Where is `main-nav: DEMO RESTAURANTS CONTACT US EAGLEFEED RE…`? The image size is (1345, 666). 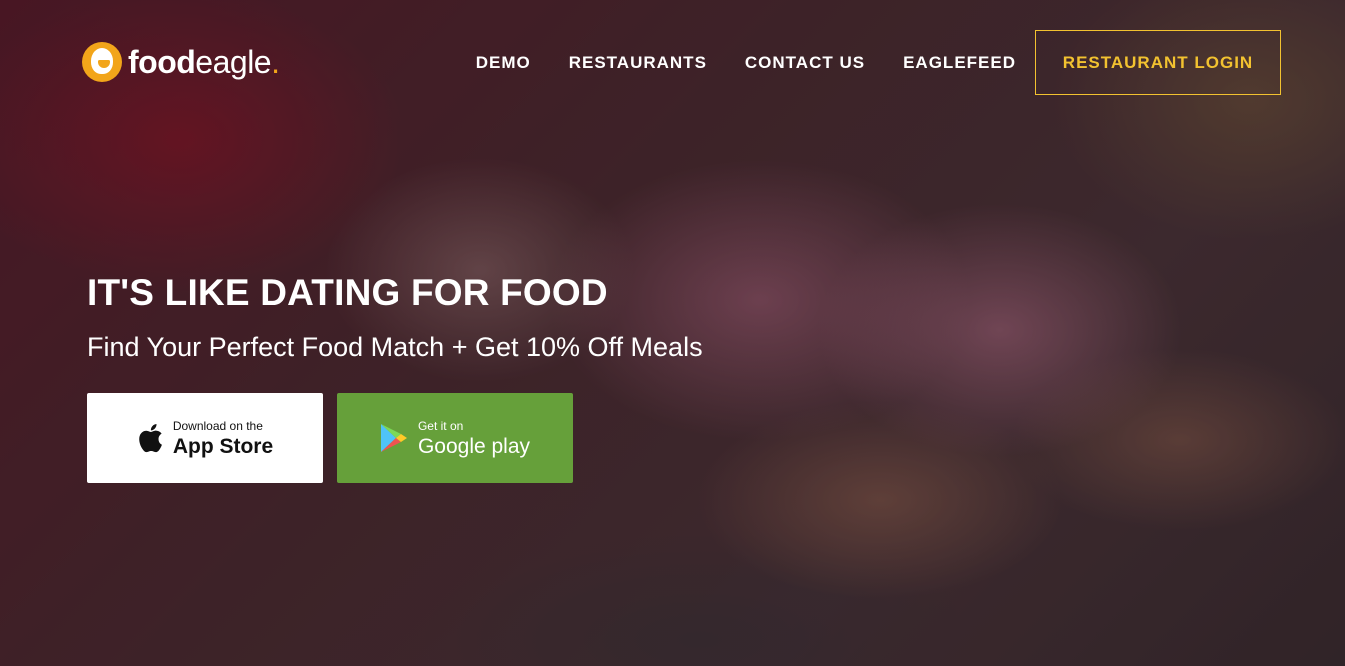 main-nav: DEMO RESTAURANTS CONTACT US EAGLEFEED RE… is located at coordinates (859, 62).